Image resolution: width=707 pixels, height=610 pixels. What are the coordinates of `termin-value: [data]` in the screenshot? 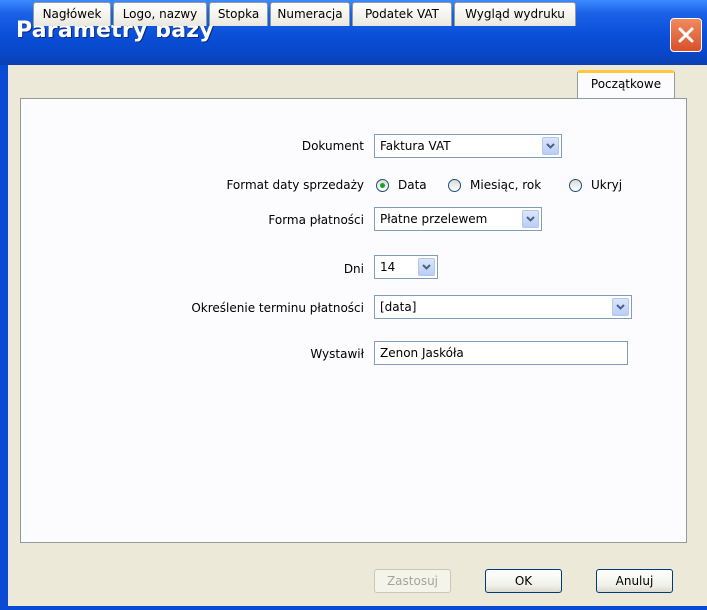 It's located at (398, 307).